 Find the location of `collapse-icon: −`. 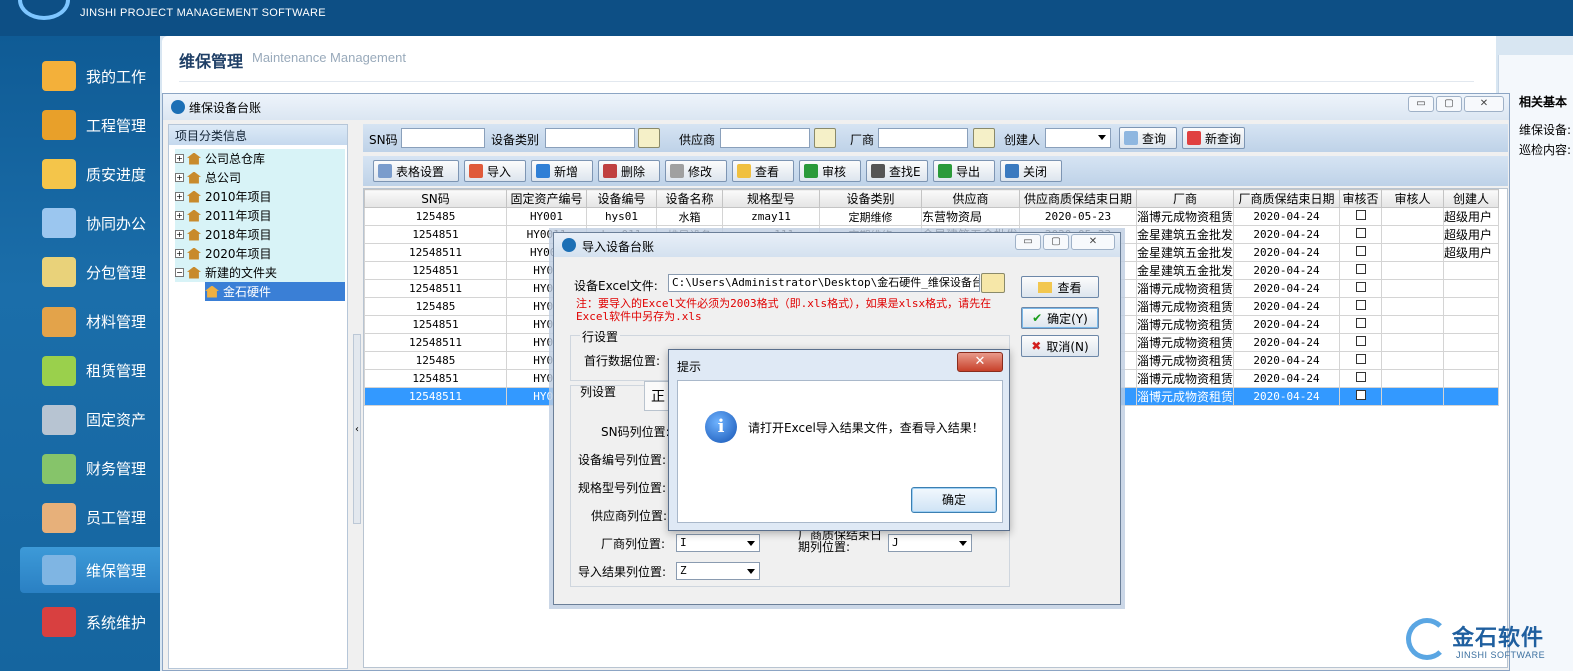

collapse-icon: − is located at coordinates (179, 272).